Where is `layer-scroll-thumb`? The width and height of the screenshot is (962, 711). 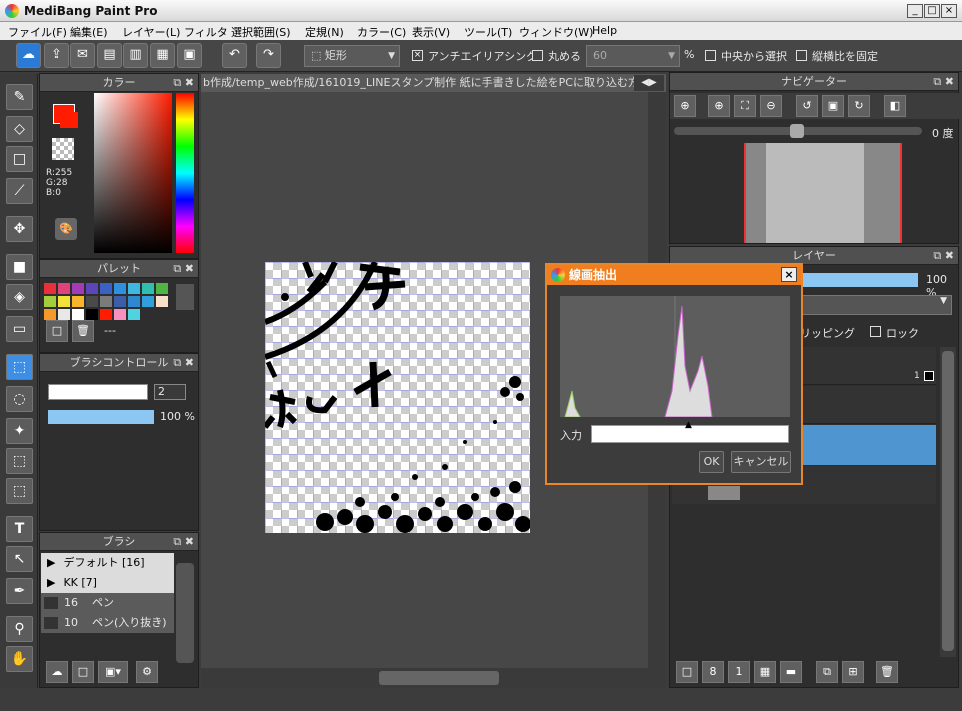
layer-scroll-thumb is located at coordinates (948, 501).